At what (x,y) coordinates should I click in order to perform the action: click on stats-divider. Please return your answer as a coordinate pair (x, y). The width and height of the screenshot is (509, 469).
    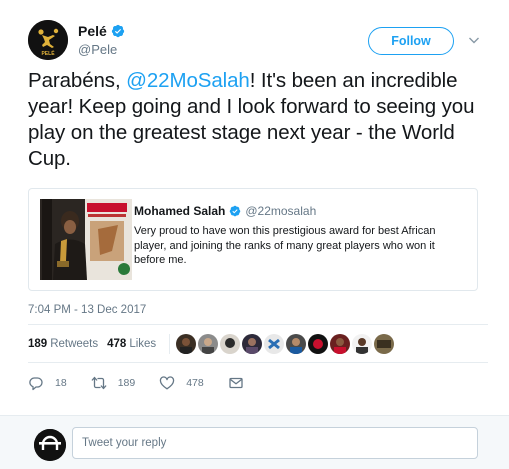
    Looking at the image, I should click on (170, 344).